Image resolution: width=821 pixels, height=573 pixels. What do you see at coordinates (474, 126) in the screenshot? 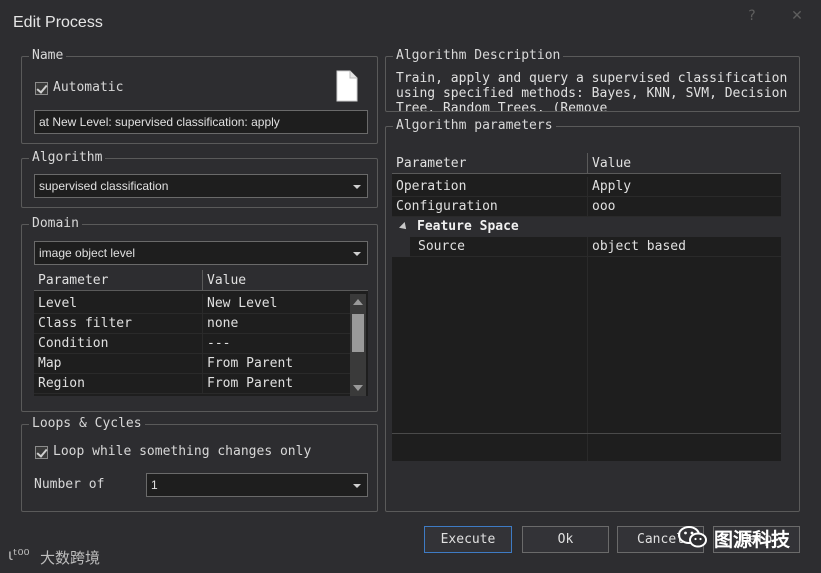
I see `algorithm-parameters-legend: Algorithm parameters` at bounding box center [474, 126].